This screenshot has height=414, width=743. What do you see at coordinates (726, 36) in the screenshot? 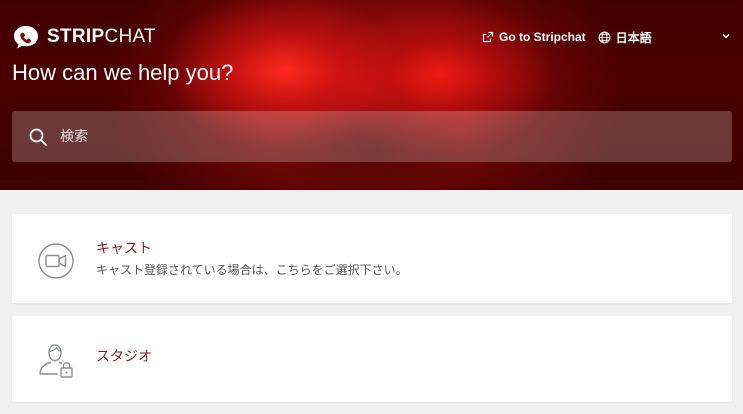
I see `chevron-down-icon` at bounding box center [726, 36].